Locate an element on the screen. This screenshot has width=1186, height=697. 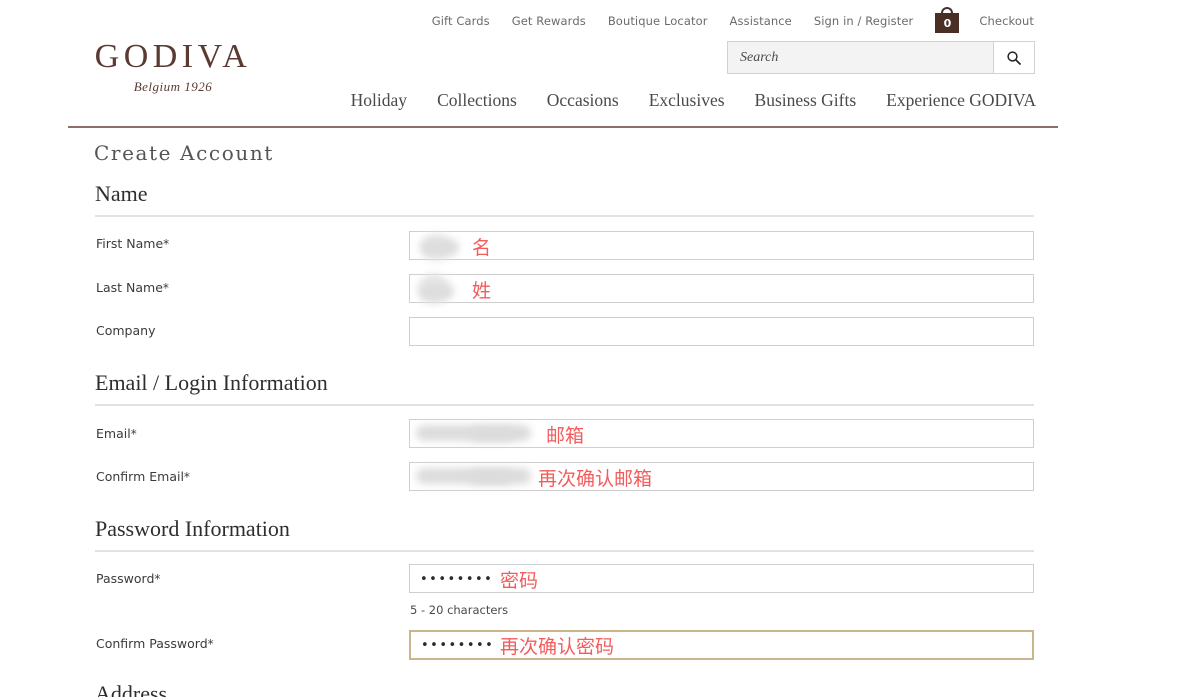
password-hint: 5 - 20 characters is located at coordinates (459, 610).